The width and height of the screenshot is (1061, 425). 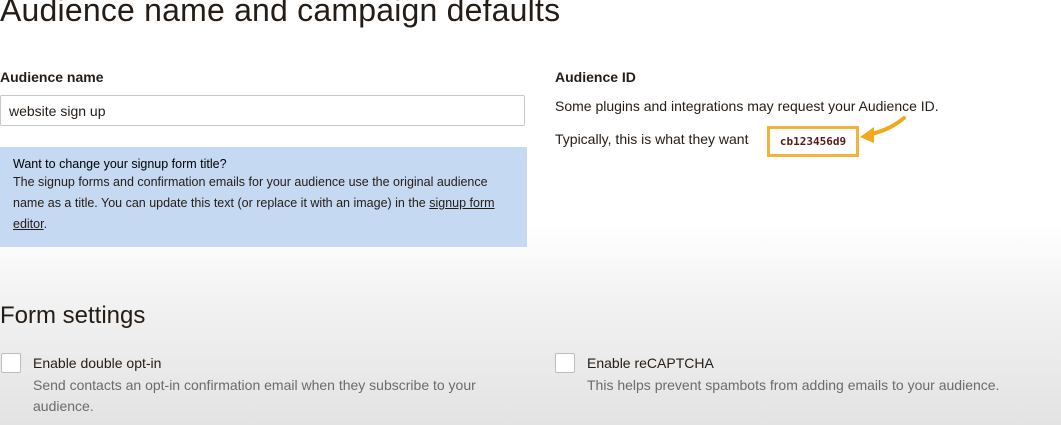 What do you see at coordinates (73, 315) in the screenshot?
I see `form-settings-title: Form settings` at bounding box center [73, 315].